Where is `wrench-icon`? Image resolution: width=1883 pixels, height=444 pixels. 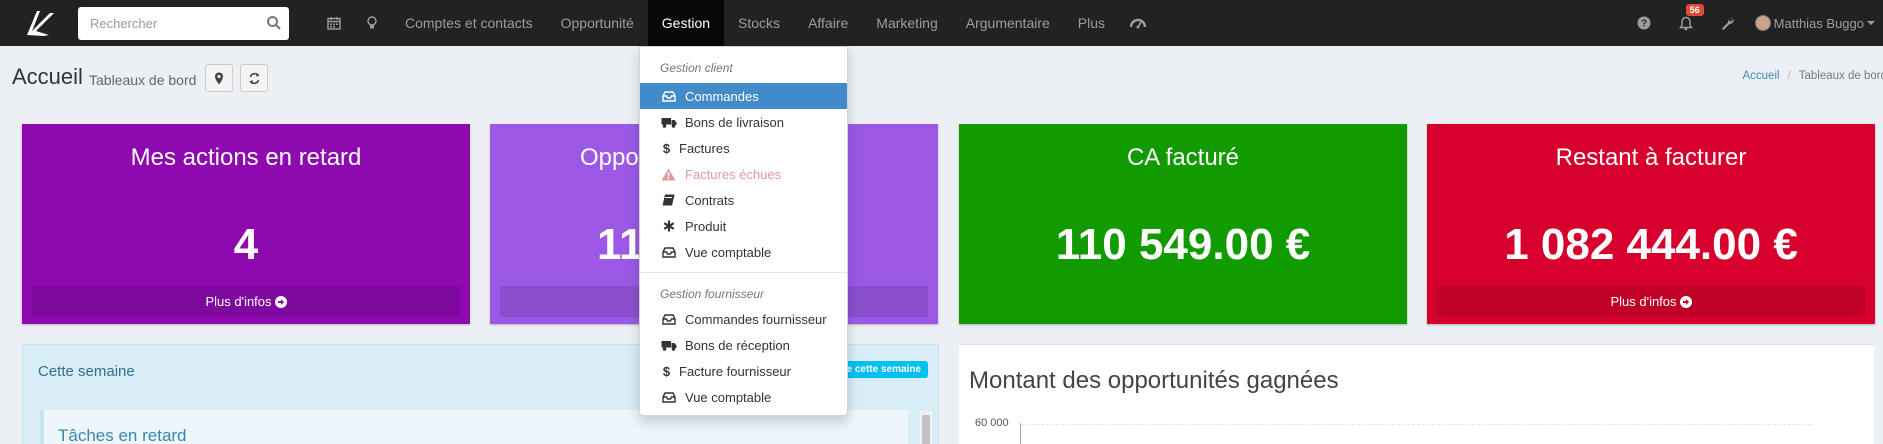 wrench-icon is located at coordinates (1728, 23).